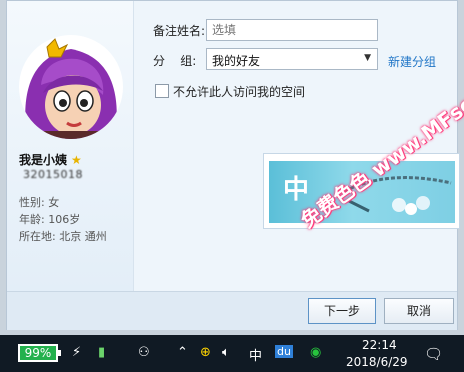  I want to click on chevron-up-icon: ⌃, so click(182, 352).